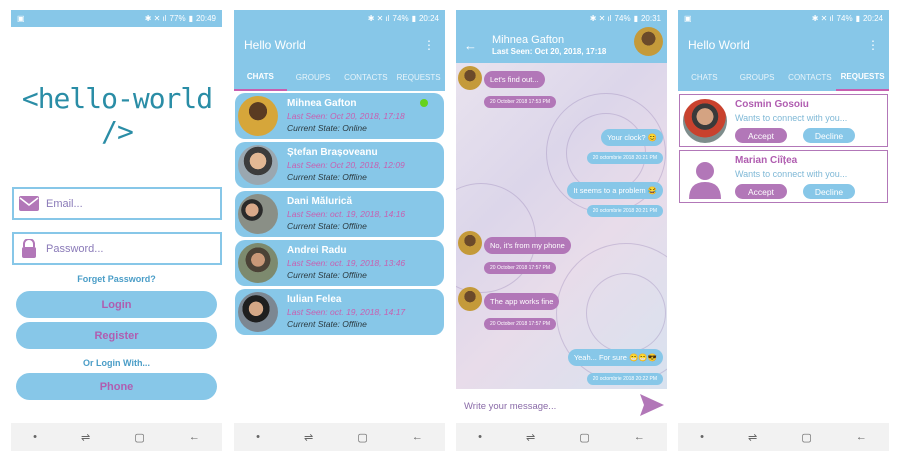 Image resolution: width=900 pixels, height=462 pixels. Describe the element at coordinates (624, 379) in the screenshot. I see `message-time: 20 octombrie 2018 20:22 PM` at that location.